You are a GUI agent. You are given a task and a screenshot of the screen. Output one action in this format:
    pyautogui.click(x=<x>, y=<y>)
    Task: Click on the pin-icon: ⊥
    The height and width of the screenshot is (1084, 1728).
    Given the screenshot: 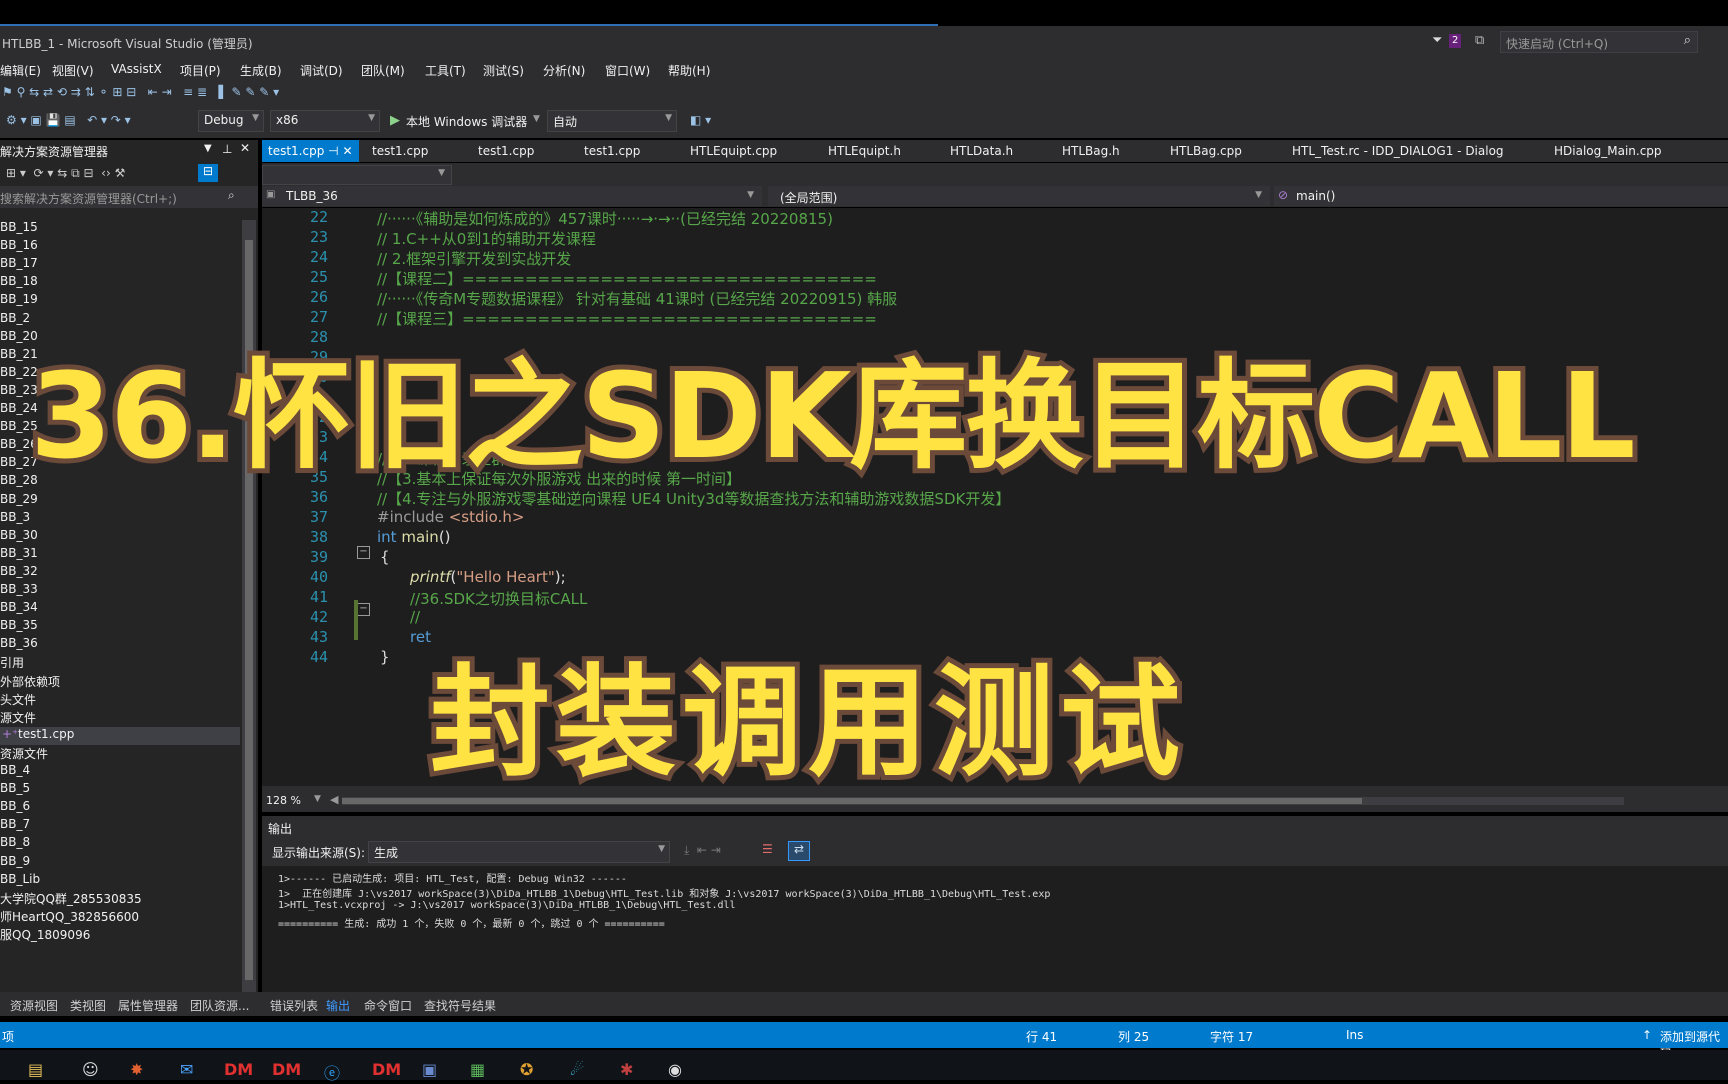 What is the action you would take?
    pyautogui.click(x=227, y=149)
    